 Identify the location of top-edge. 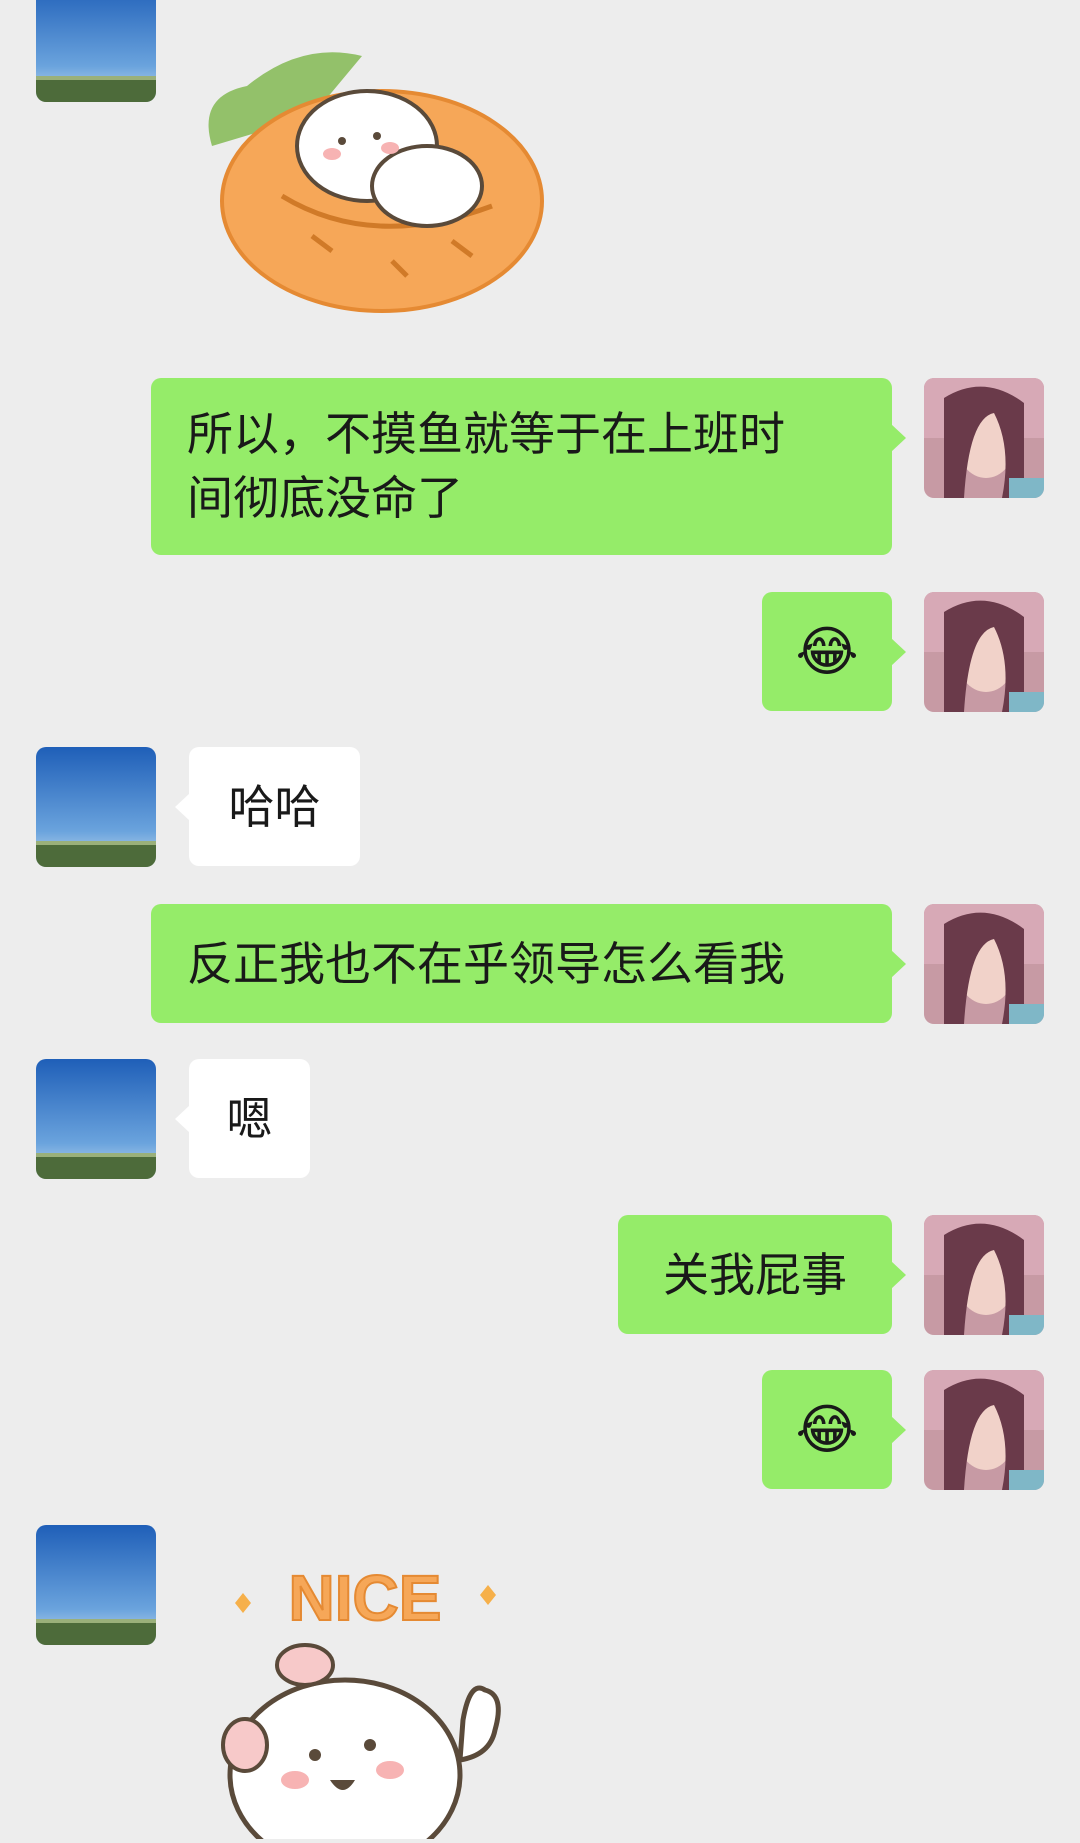
(540, 18).